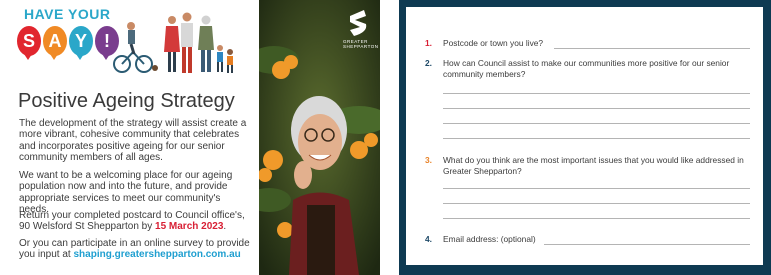 Image resolution: width=771 pixels, height=275 pixels. What do you see at coordinates (156, 254) in the screenshot?
I see `survey-link: shaping.greatershepparton.com.au` at bounding box center [156, 254].